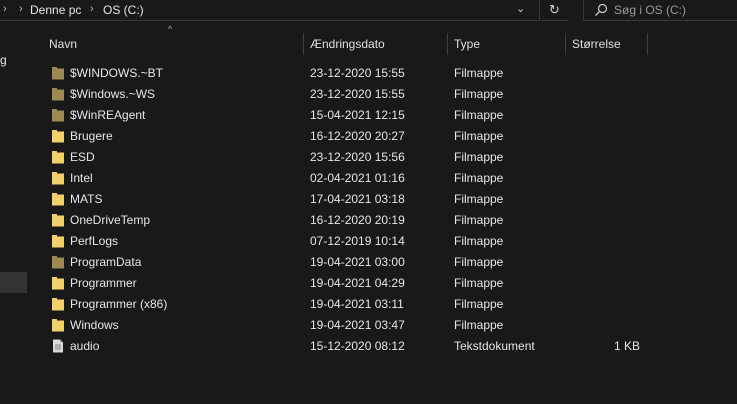 Image resolution: width=737 pixels, height=404 pixels. I want to click on file-date: 19-04-2021 03:00, so click(357, 262).